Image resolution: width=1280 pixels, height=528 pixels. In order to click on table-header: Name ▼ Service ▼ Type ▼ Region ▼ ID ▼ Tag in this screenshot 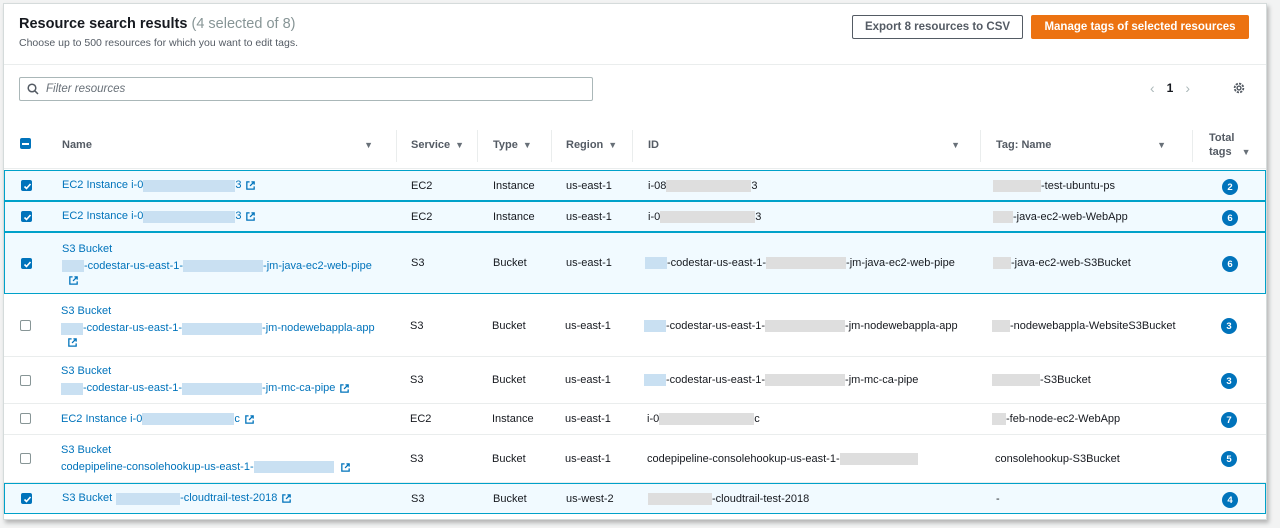, I will do `click(635, 145)`.